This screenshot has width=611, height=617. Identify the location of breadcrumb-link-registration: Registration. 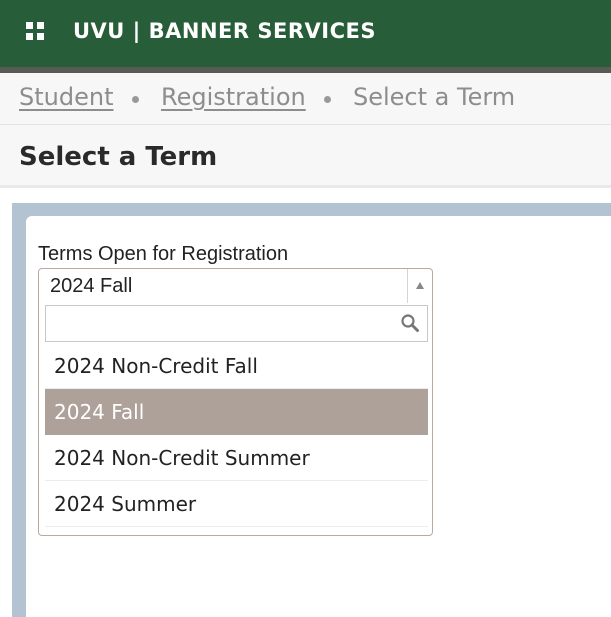
(233, 97).